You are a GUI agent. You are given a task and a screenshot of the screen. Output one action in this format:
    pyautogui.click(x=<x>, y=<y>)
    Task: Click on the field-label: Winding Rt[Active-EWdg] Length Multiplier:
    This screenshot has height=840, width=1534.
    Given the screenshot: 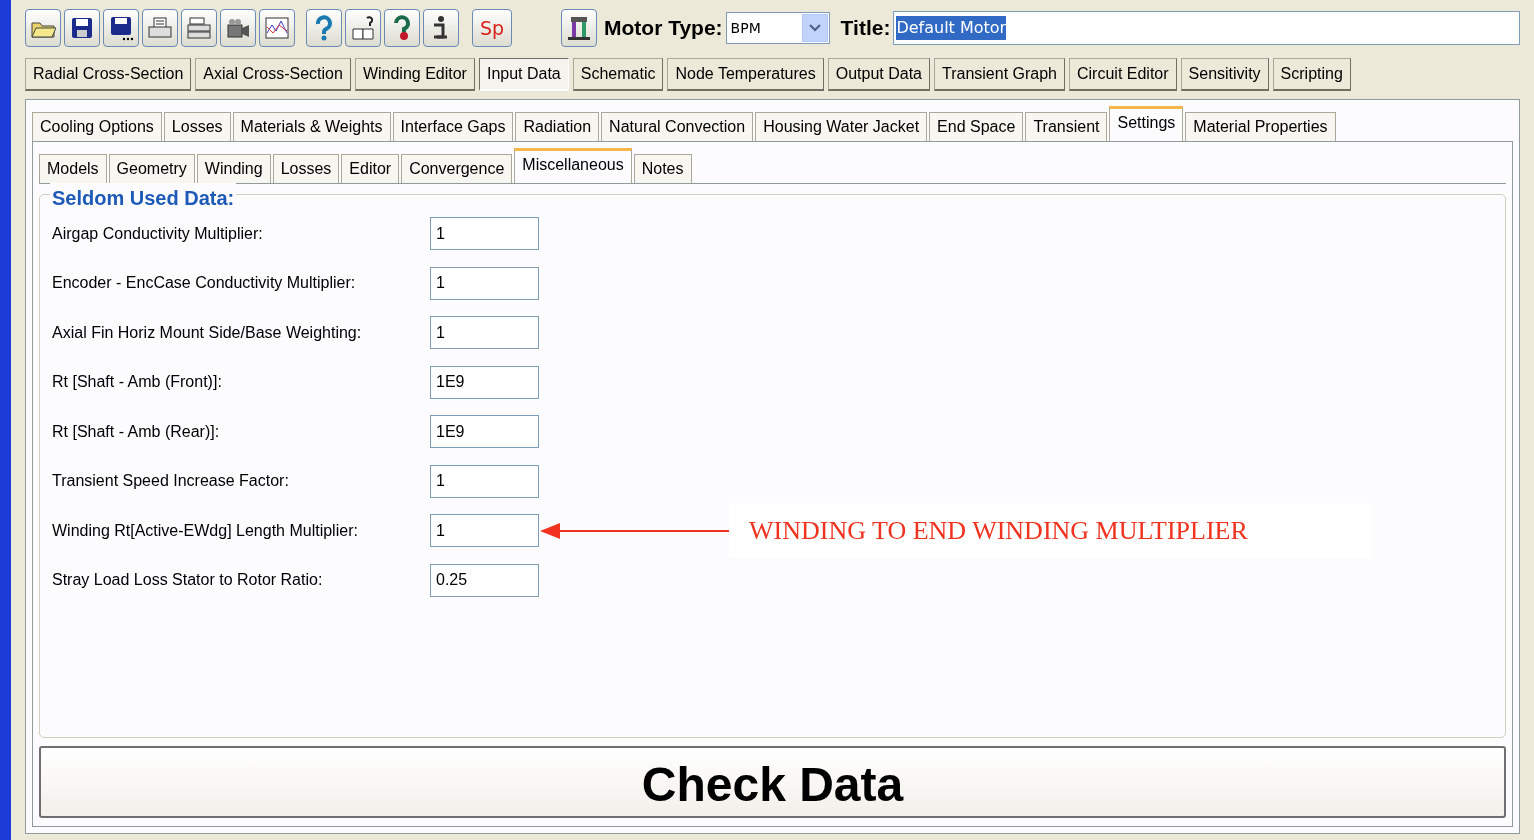 What is the action you would take?
    pyautogui.click(x=205, y=530)
    